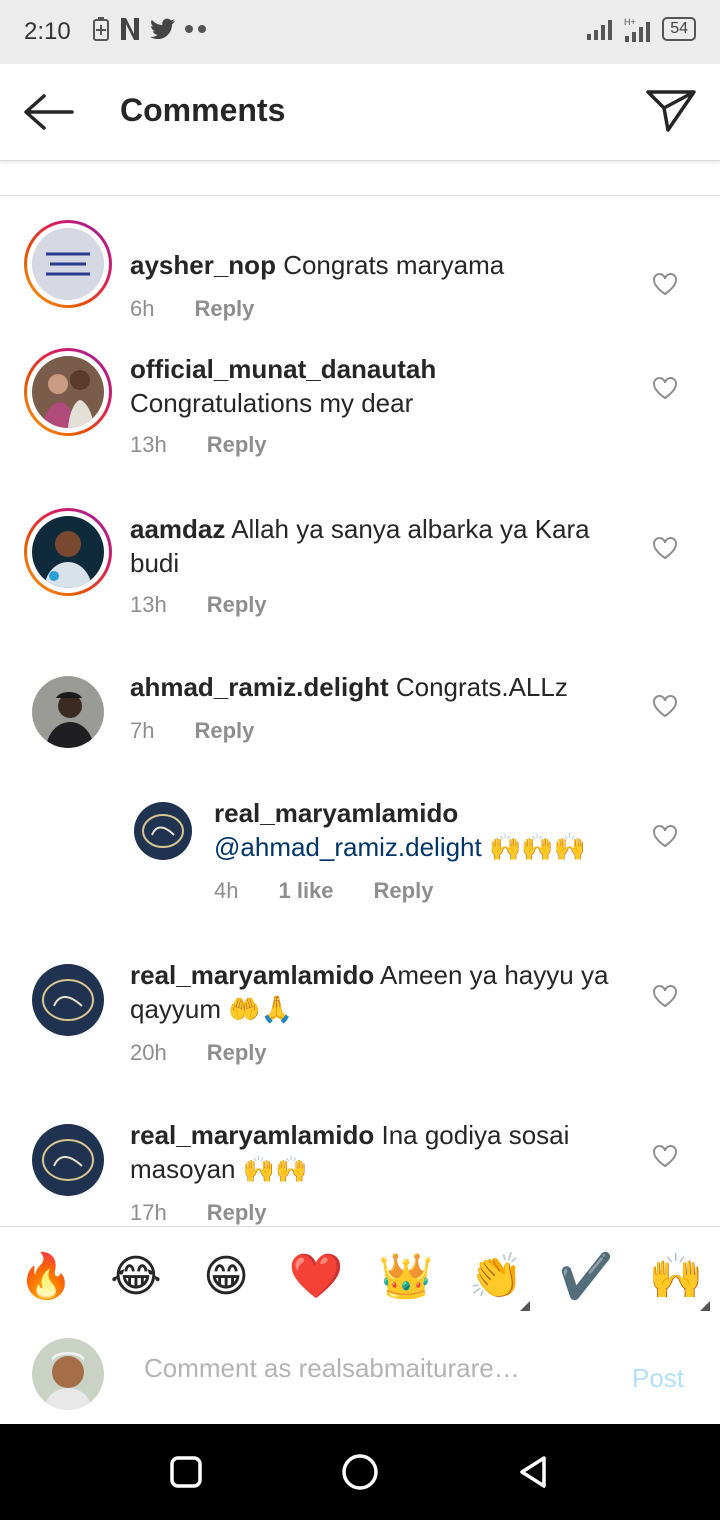 The height and width of the screenshot is (1520, 720). What do you see at coordinates (394, 265) in the screenshot?
I see `comment-body: Congrats maryama` at bounding box center [394, 265].